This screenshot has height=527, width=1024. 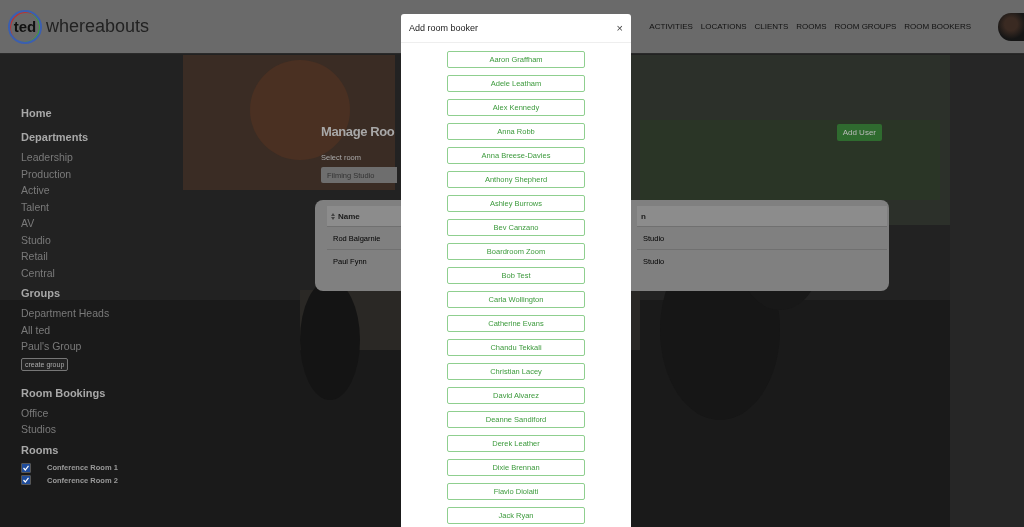 What do you see at coordinates (333, 216) in the screenshot?
I see `sort-icon` at bounding box center [333, 216].